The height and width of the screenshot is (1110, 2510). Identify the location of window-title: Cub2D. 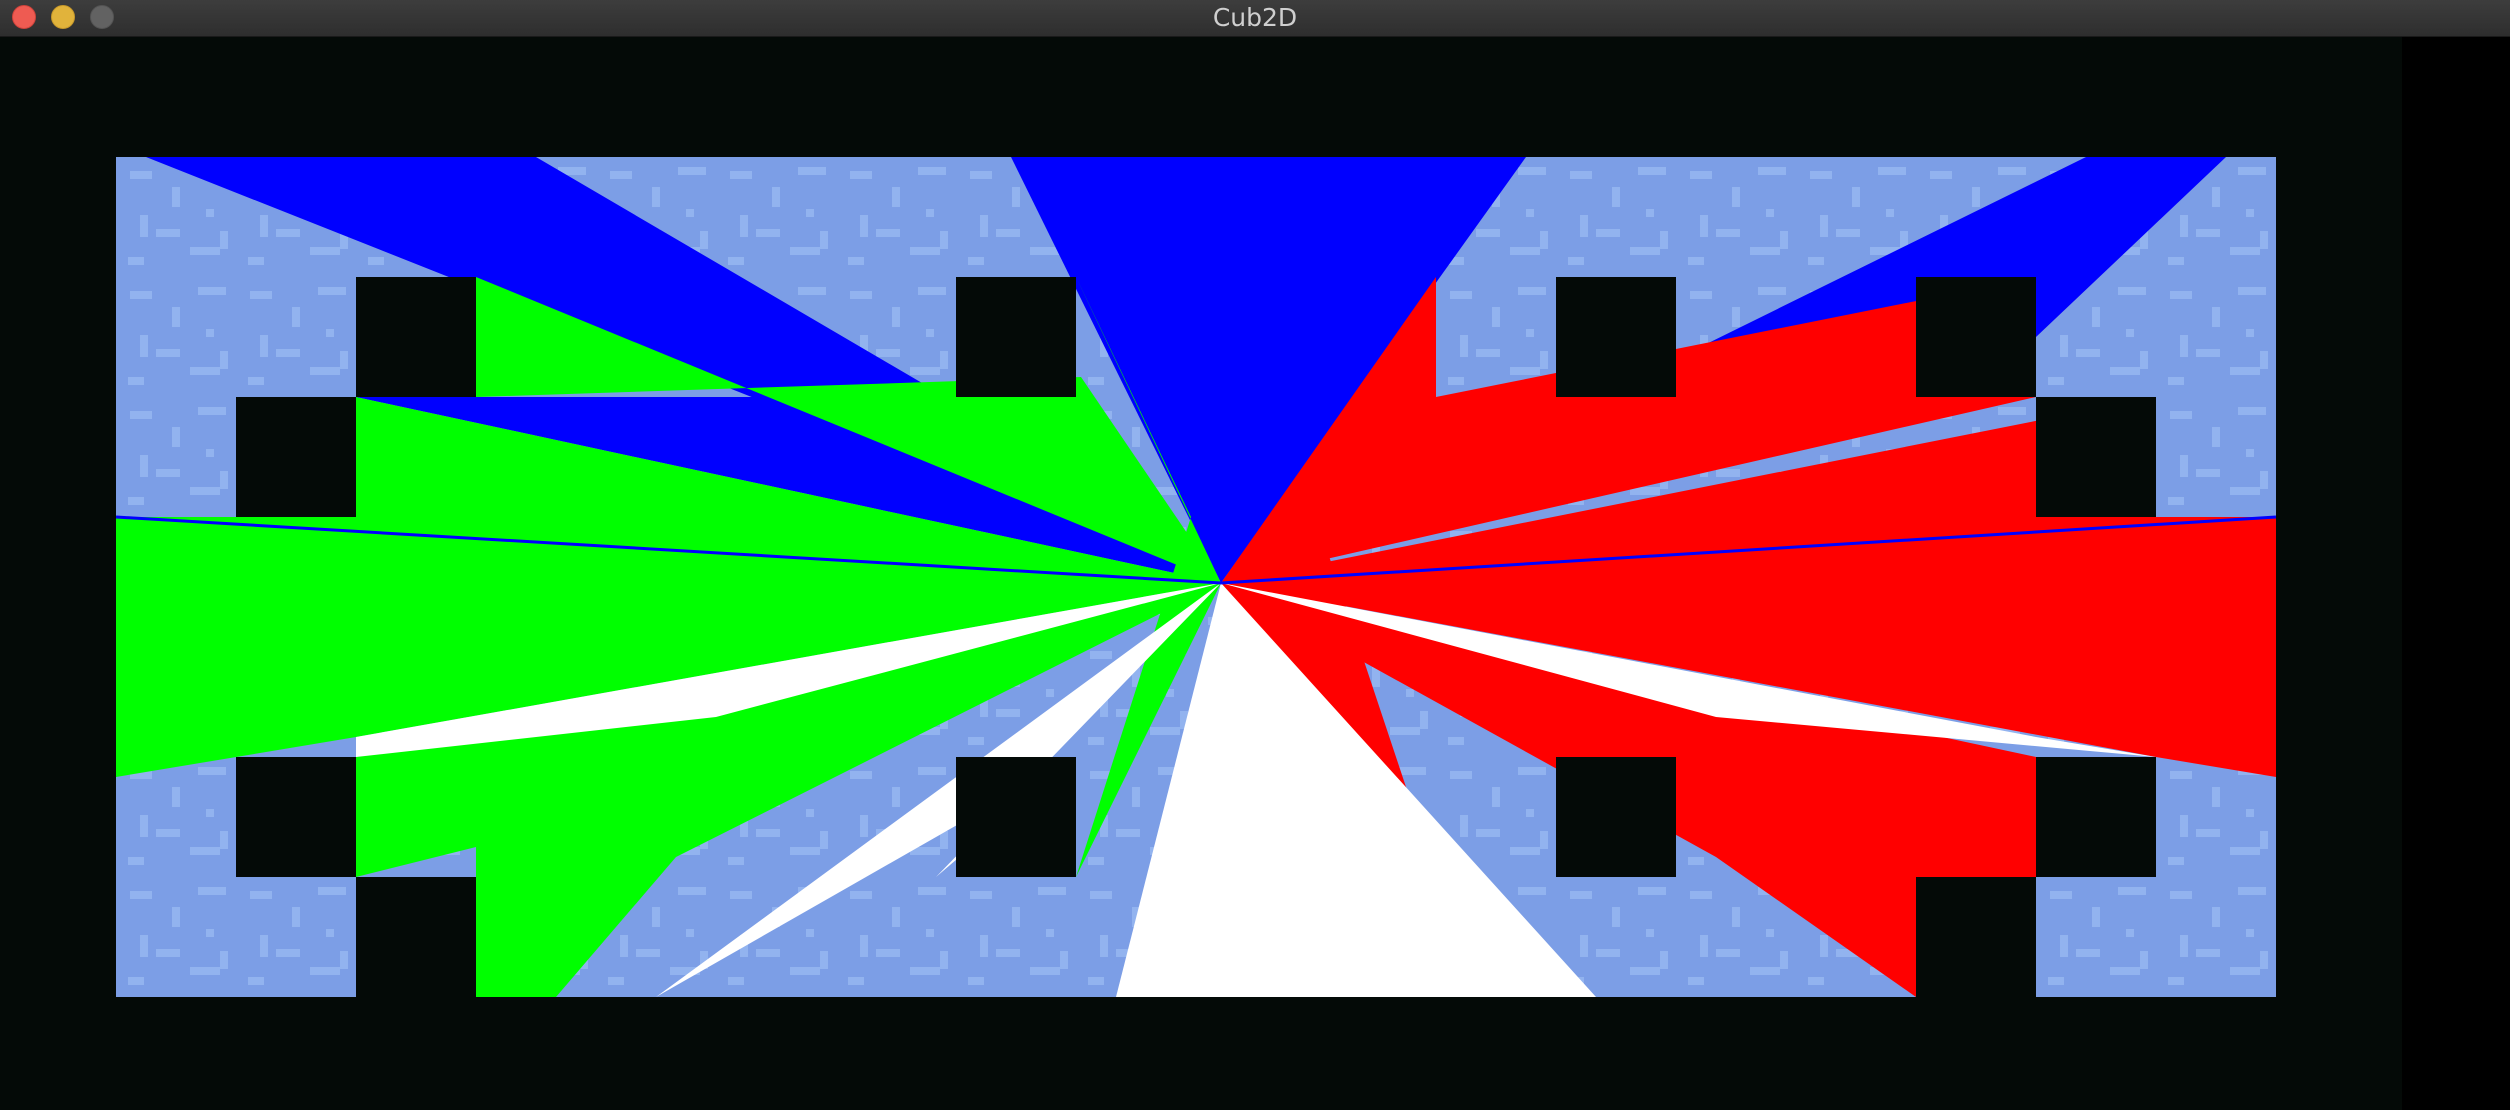
(1255, 17).